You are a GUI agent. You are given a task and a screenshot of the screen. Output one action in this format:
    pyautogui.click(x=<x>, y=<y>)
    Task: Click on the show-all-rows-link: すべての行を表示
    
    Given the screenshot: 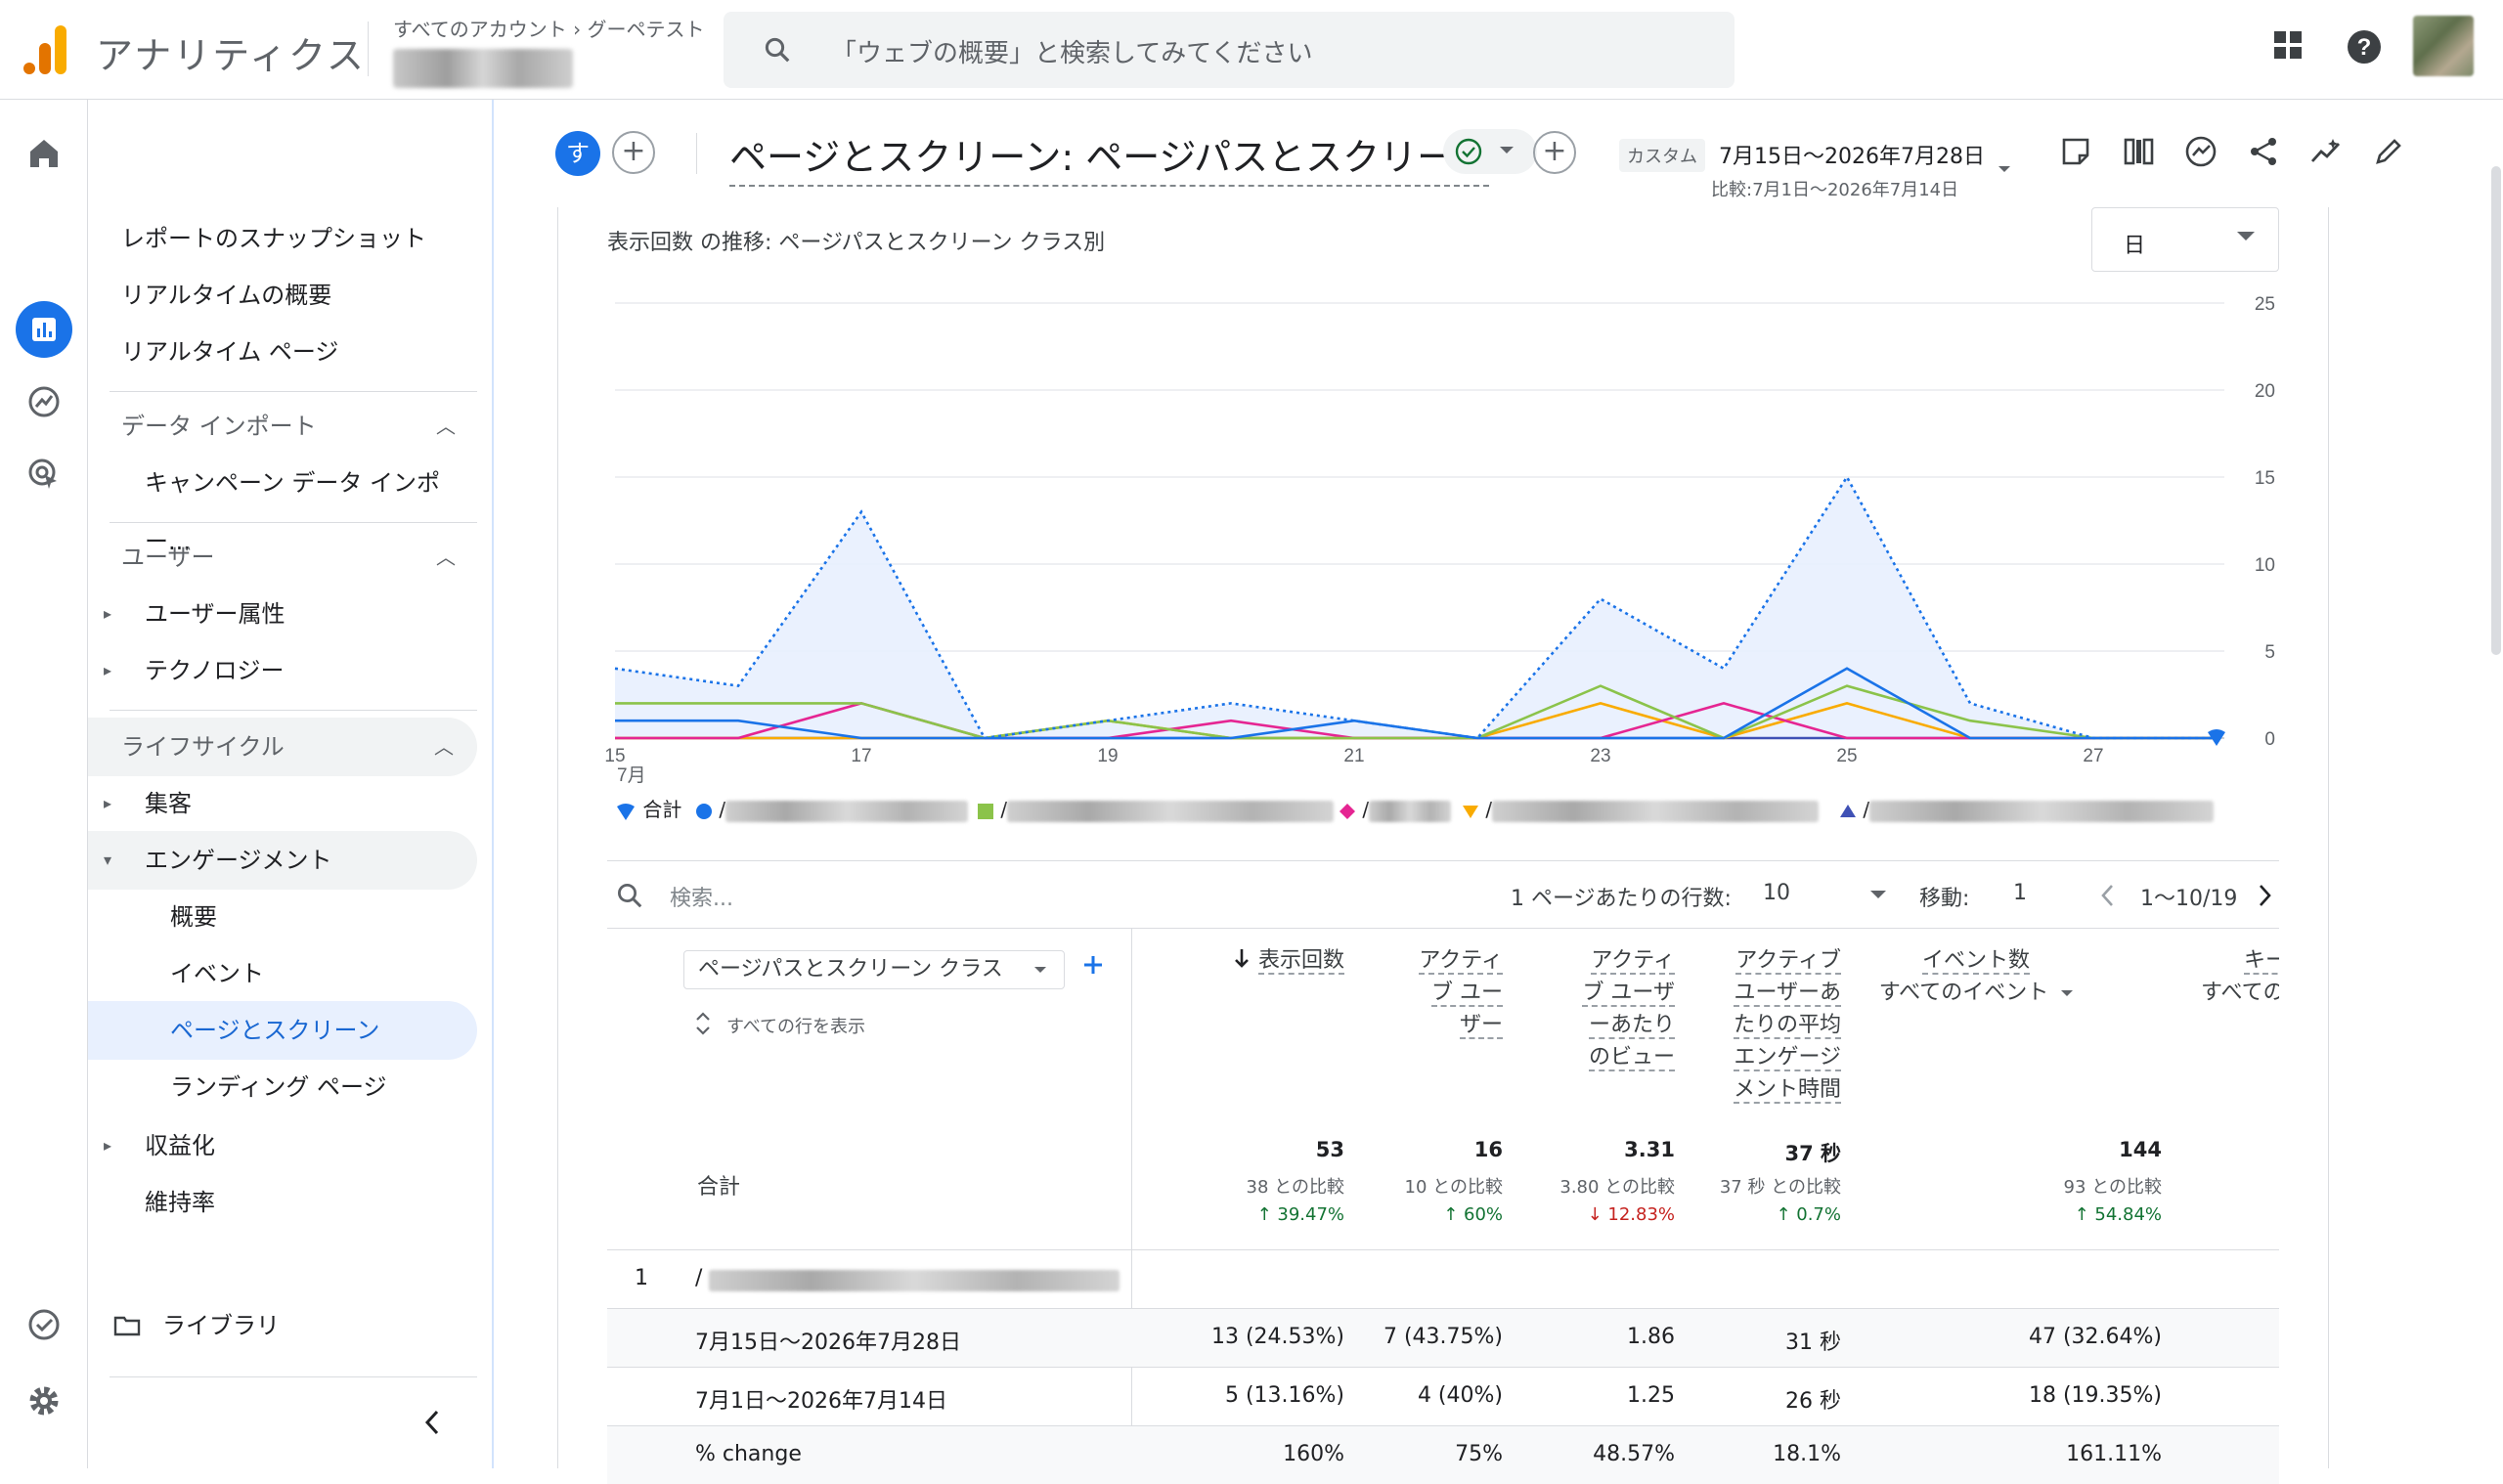 What is the action you would take?
    pyautogui.click(x=795, y=1025)
    